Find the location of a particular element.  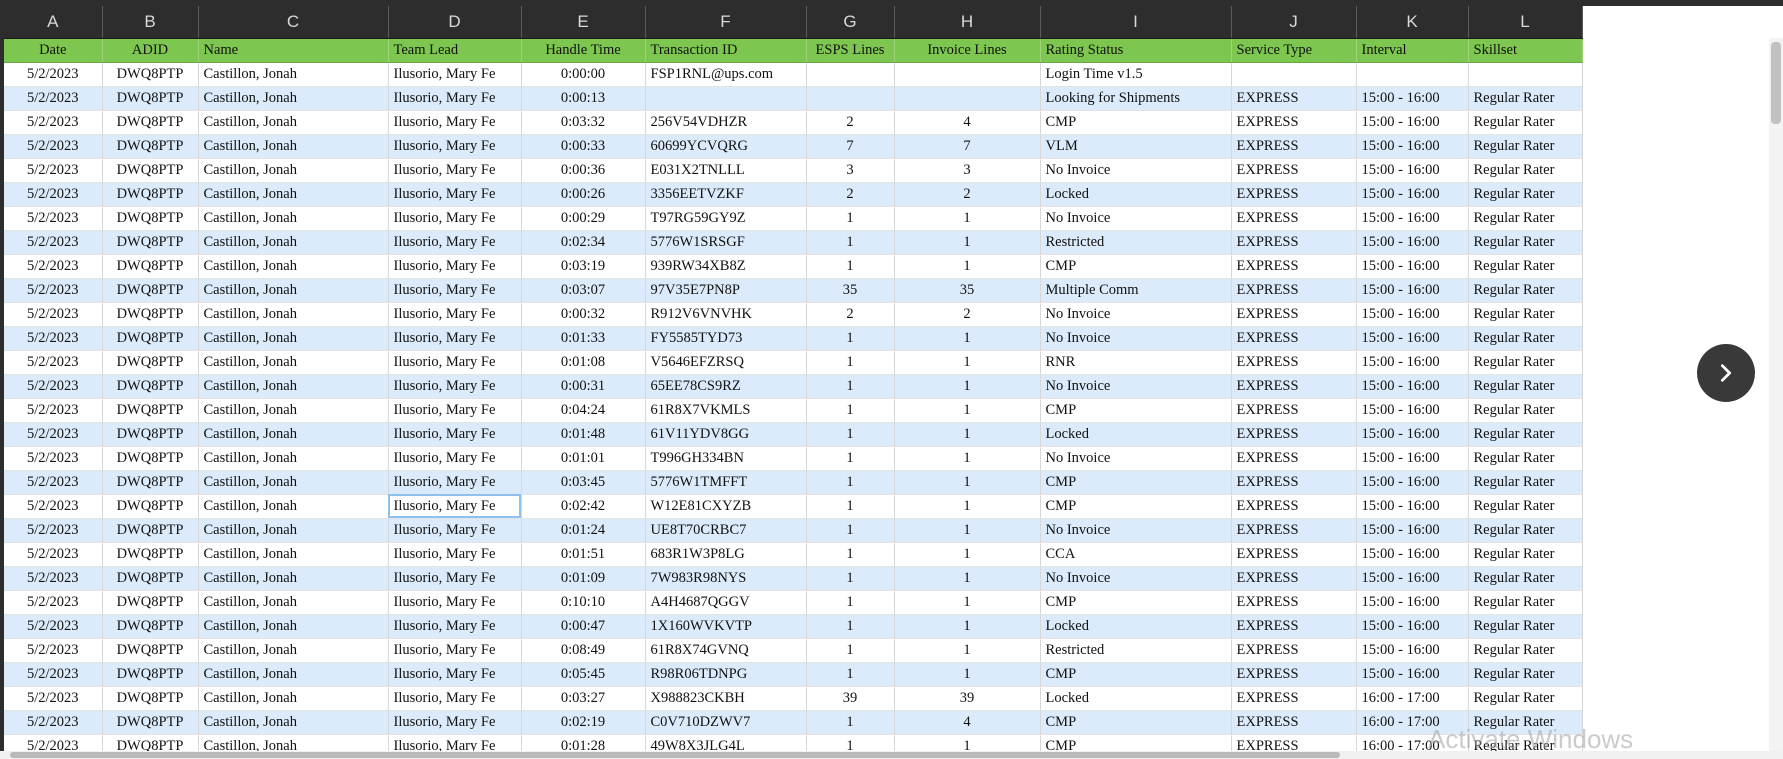

grid-cell: 0:01:01 is located at coordinates (583, 458).